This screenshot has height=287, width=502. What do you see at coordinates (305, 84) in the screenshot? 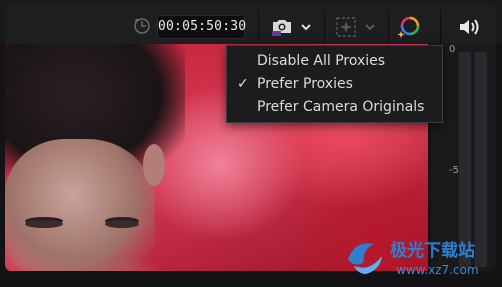
I see `menu-item-label: Prefer Proxies` at bounding box center [305, 84].